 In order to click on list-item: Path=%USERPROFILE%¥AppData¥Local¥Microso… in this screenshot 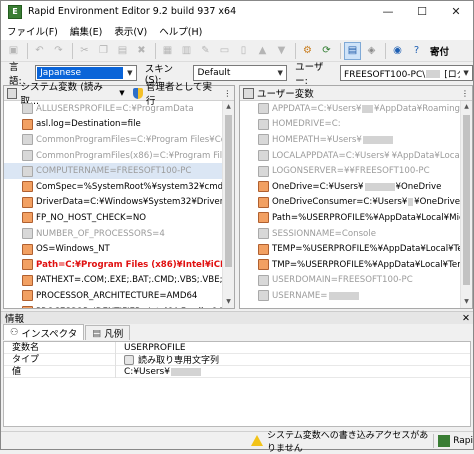, I will do `click(350, 218)`.